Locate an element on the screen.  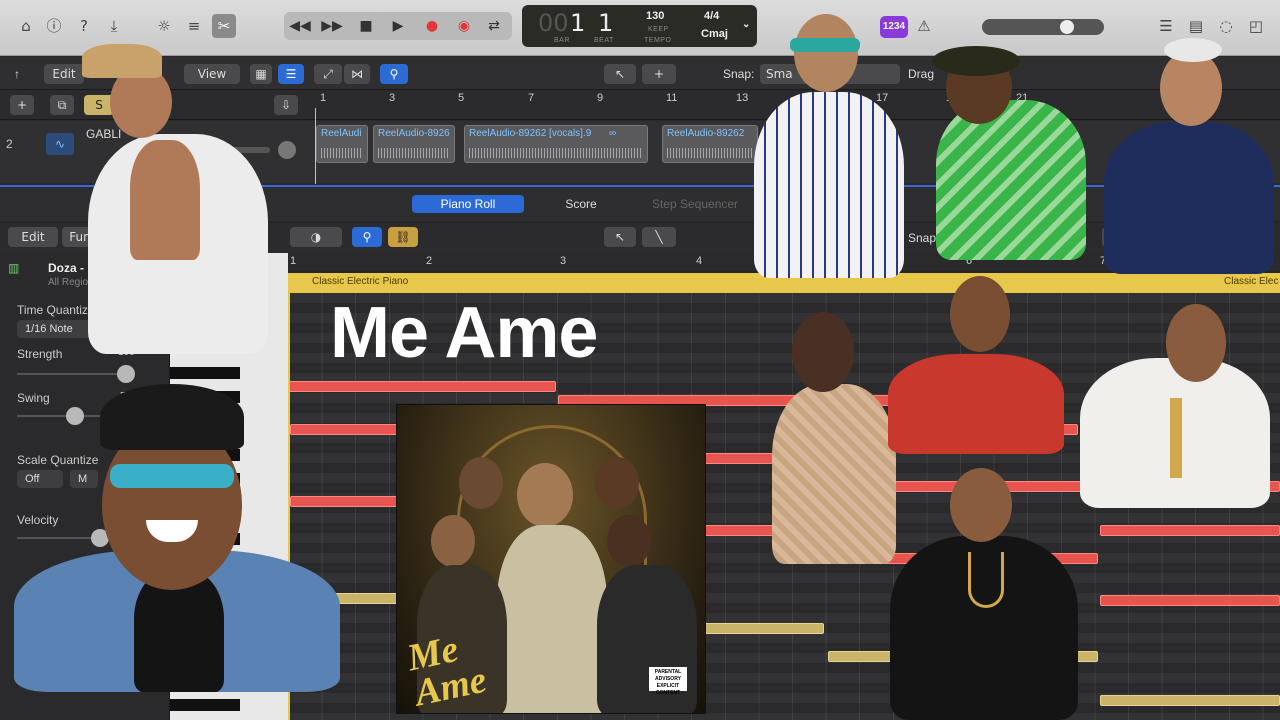
parental-advisory-label: PARENTAL ADVISORY EXPLICIT CONTENT is located at coordinates (668, 681).